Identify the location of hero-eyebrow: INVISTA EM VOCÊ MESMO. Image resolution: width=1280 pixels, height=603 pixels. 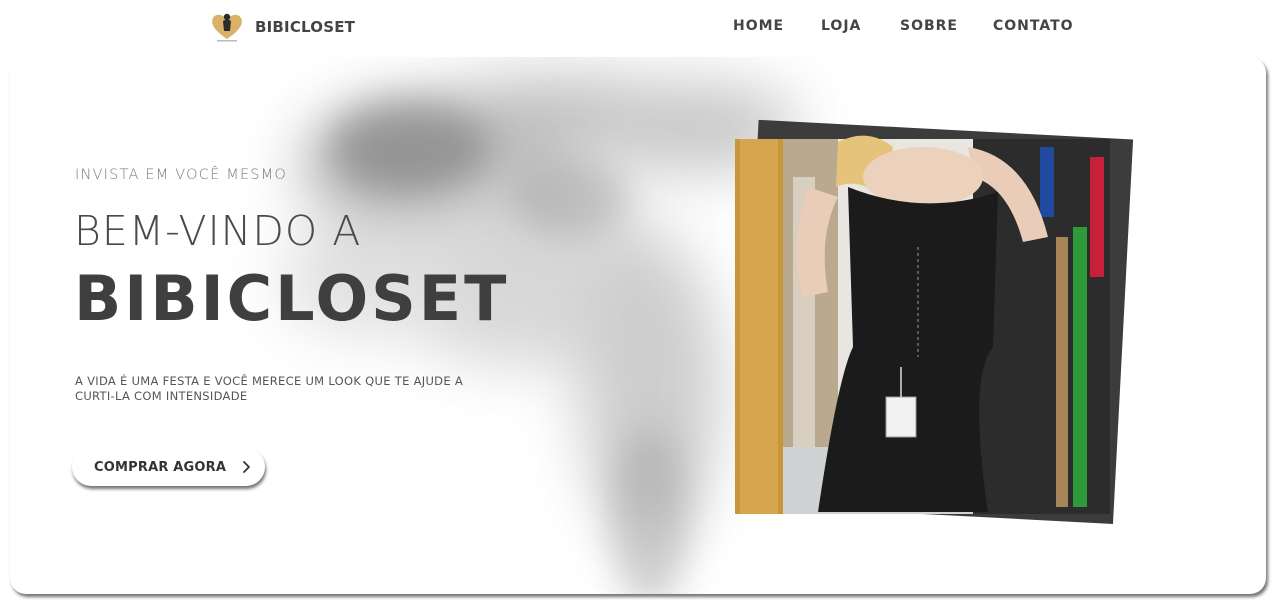
(181, 175).